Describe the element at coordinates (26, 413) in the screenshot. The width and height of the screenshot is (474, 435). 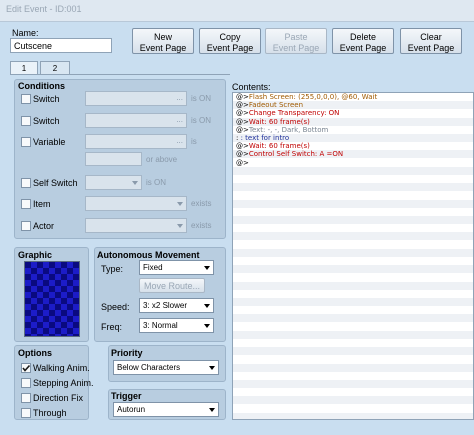
I see `through-checkbox` at that location.